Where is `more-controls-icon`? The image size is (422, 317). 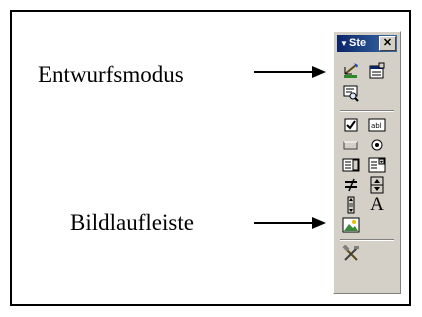
more-controls-icon is located at coordinates (351, 254).